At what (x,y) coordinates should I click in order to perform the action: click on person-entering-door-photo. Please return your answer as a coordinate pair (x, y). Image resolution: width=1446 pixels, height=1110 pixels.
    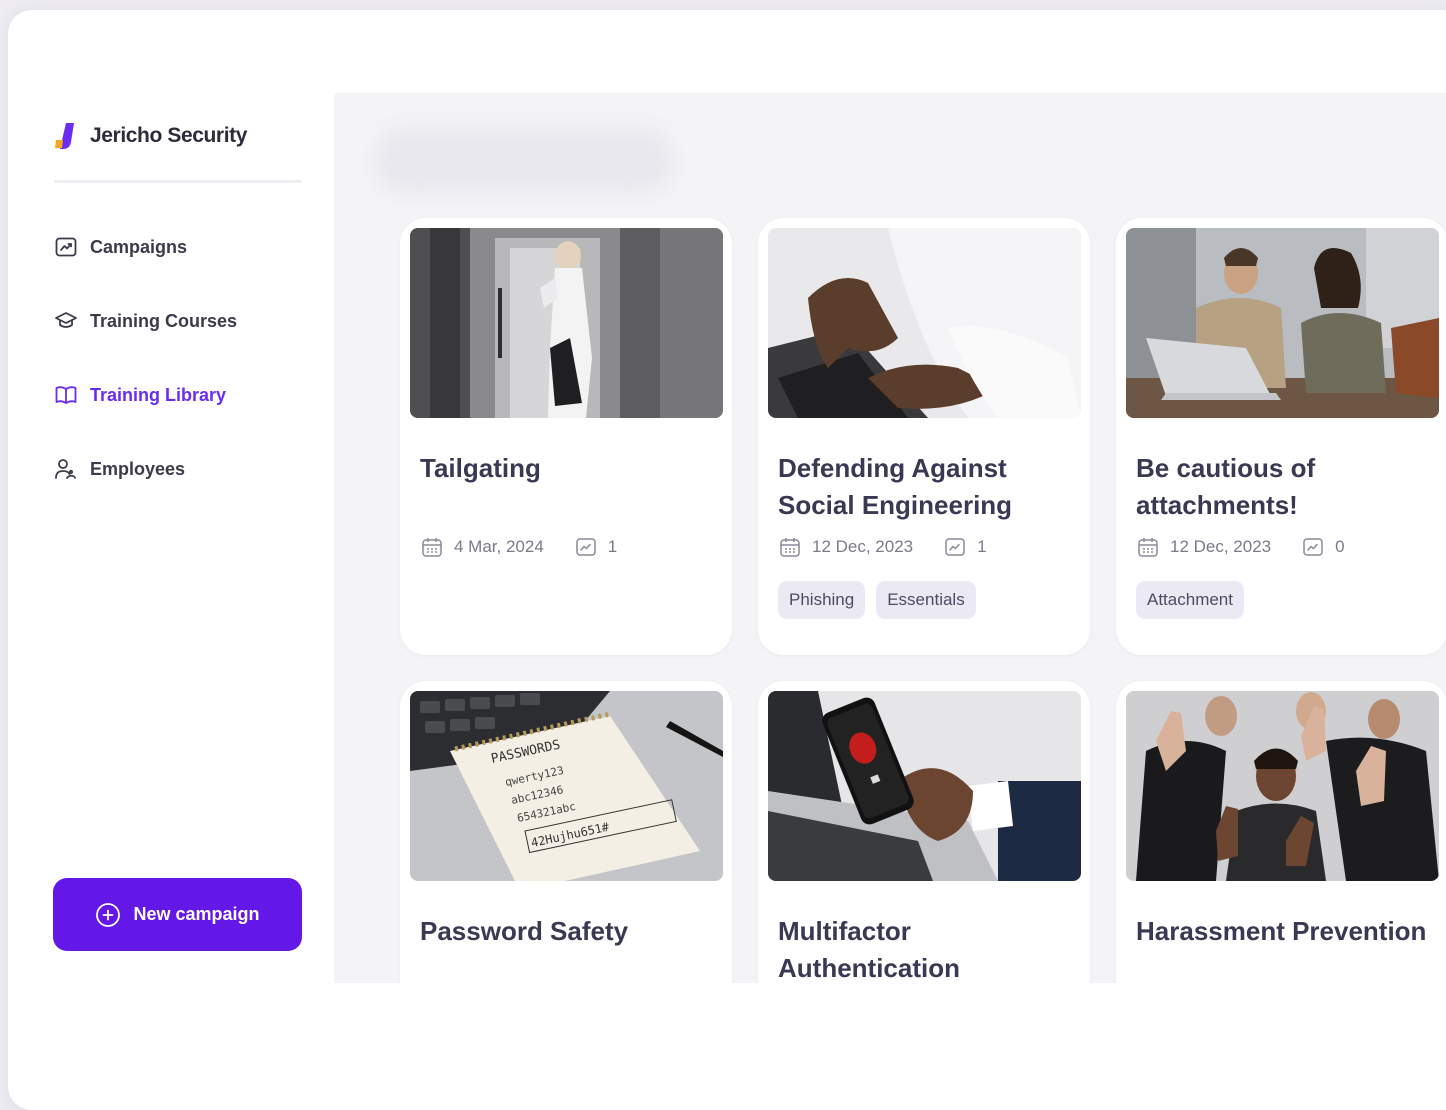
    Looking at the image, I should click on (566, 323).